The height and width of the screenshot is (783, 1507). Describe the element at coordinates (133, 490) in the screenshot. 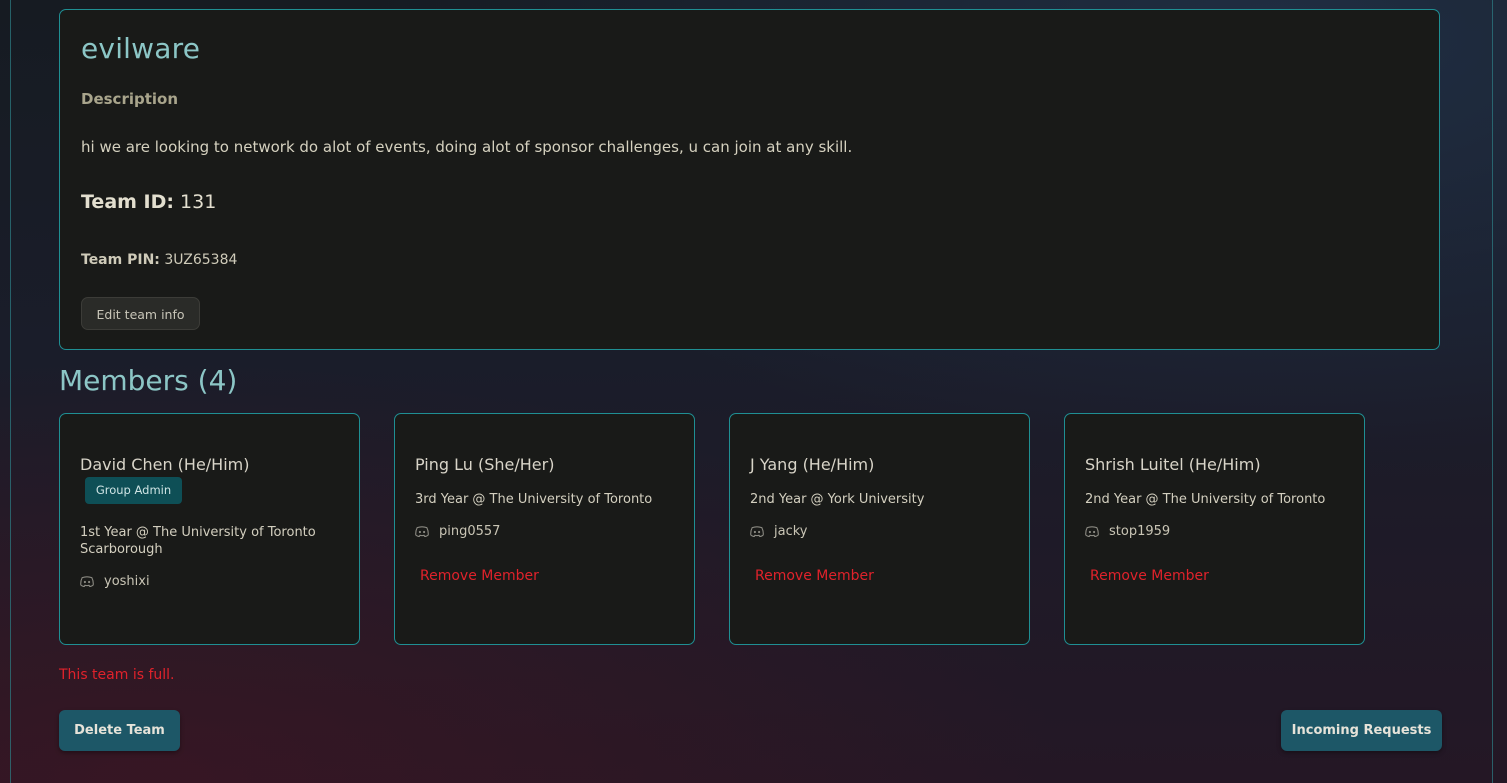

I see `group-admin-badge: Group Admin` at that location.